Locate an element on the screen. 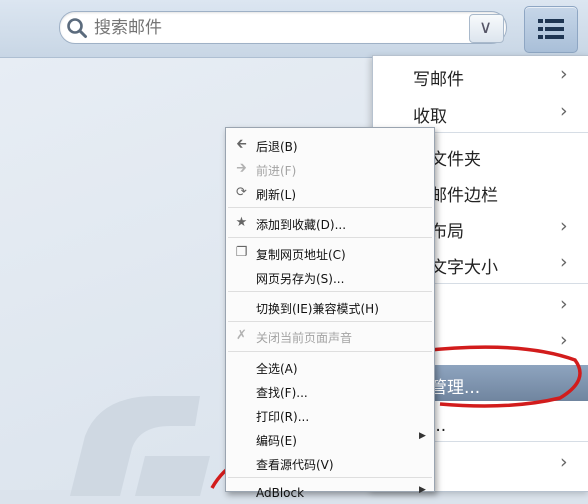  search-box is located at coordinates (283, 27).